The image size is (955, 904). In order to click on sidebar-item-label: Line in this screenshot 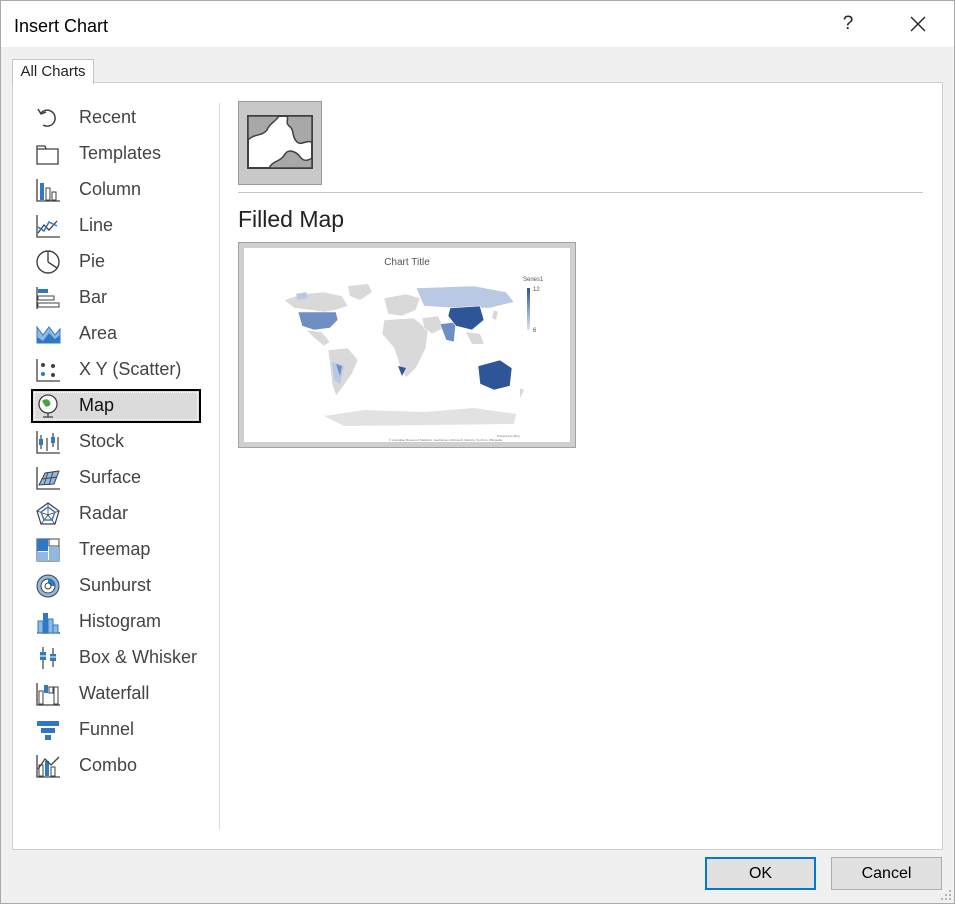, I will do `click(96, 225)`.